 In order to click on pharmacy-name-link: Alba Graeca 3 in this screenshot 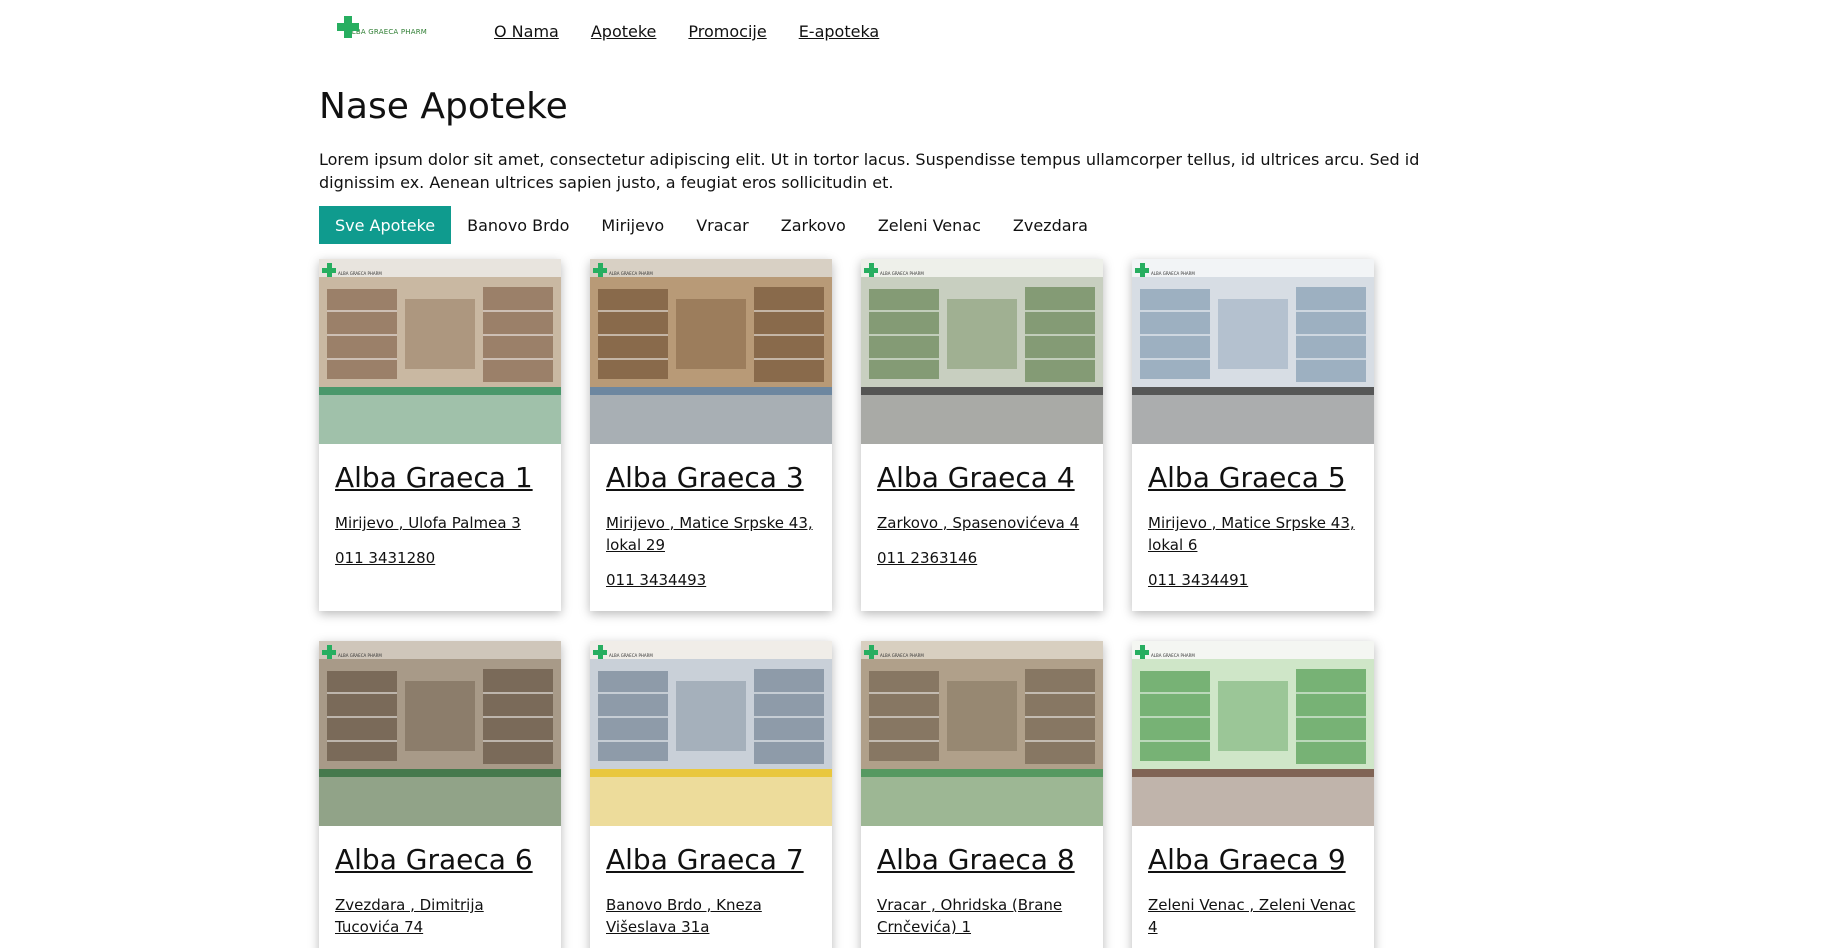, I will do `click(711, 477)`.